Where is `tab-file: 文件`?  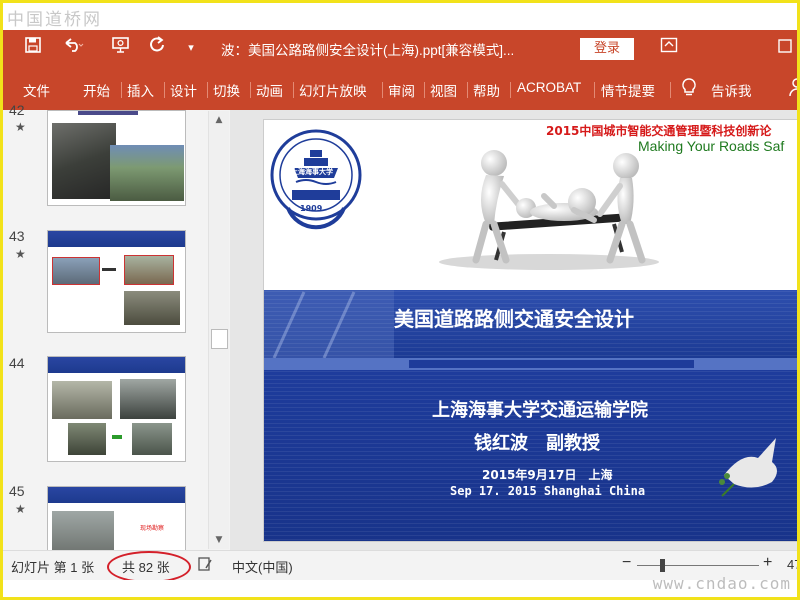
tab-file: 文件 is located at coordinates (36, 90).